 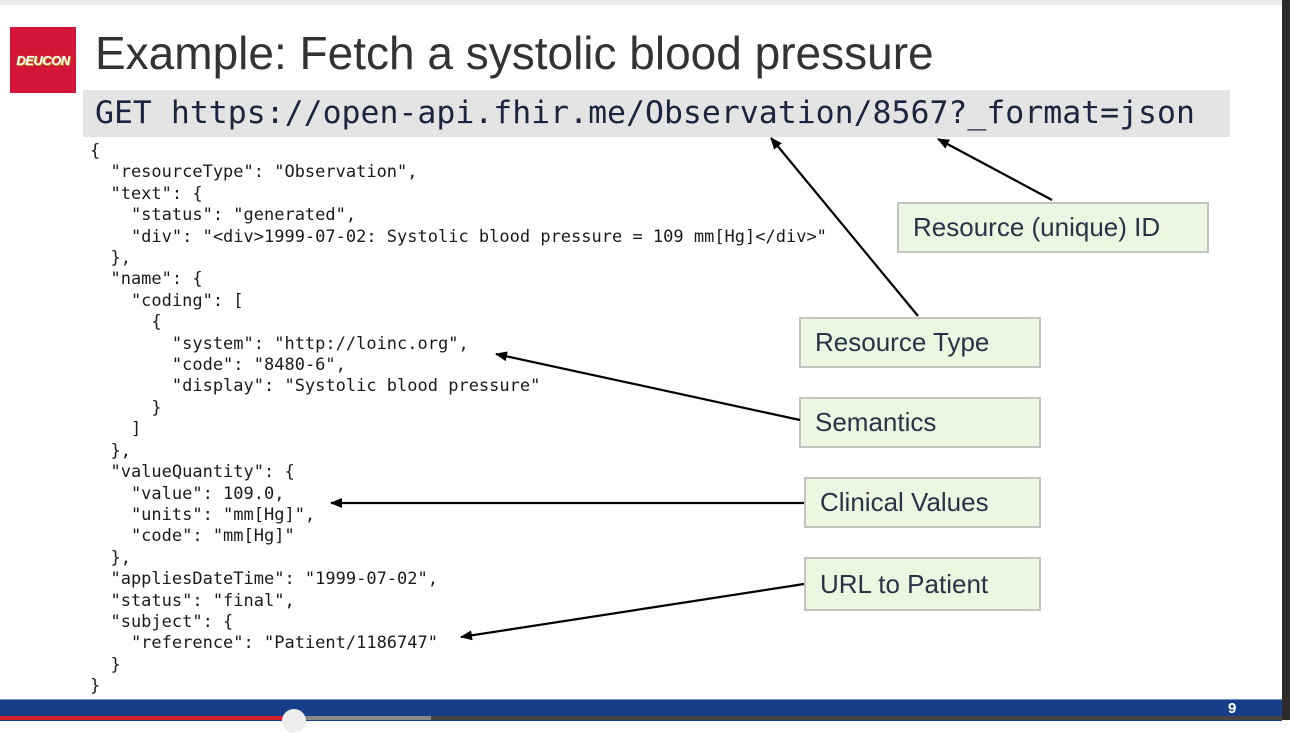 I want to click on arrow-resource-type, so click(x=844, y=227).